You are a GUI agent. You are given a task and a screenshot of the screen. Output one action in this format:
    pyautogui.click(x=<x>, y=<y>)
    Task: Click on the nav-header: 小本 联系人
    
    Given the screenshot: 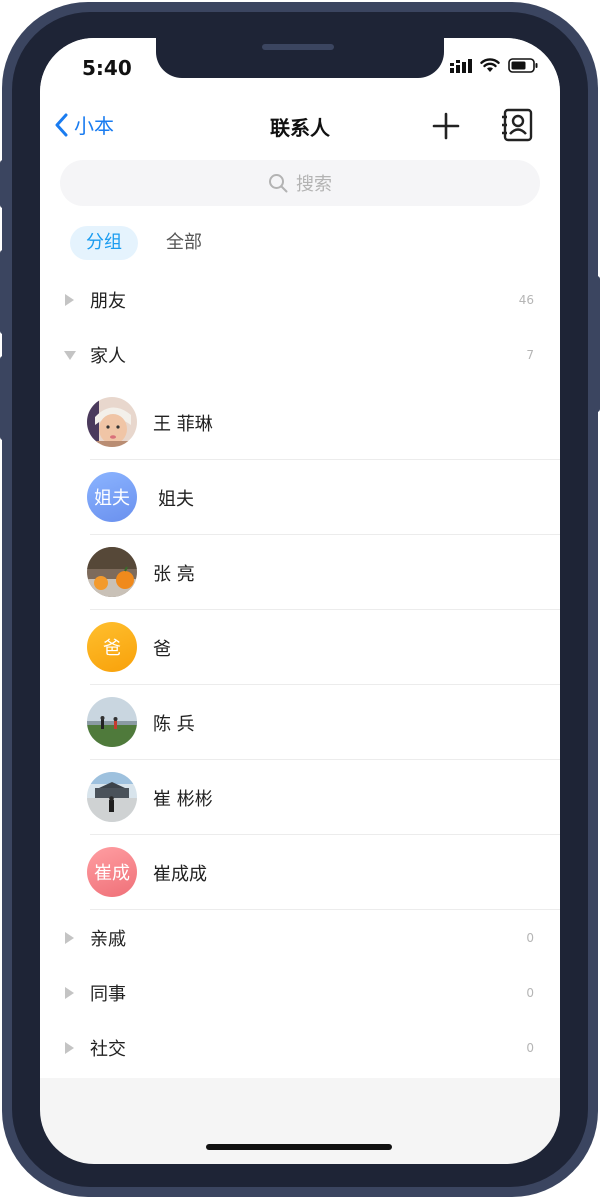 What is the action you would take?
    pyautogui.click(x=300, y=125)
    